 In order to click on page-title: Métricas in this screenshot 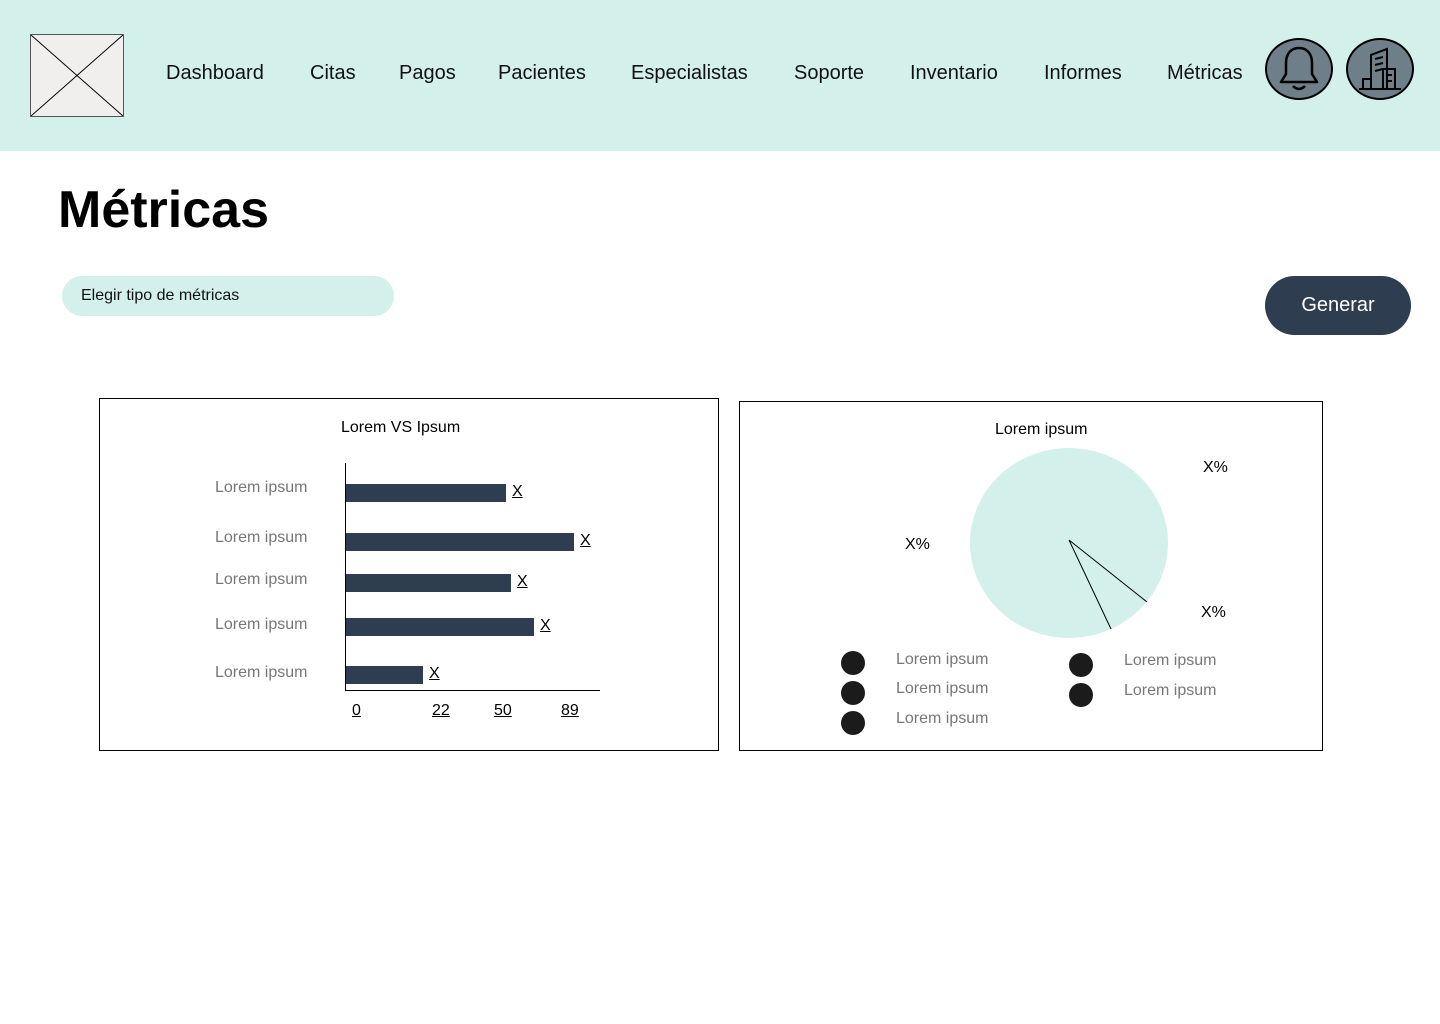, I will do `click(163, 210)`.